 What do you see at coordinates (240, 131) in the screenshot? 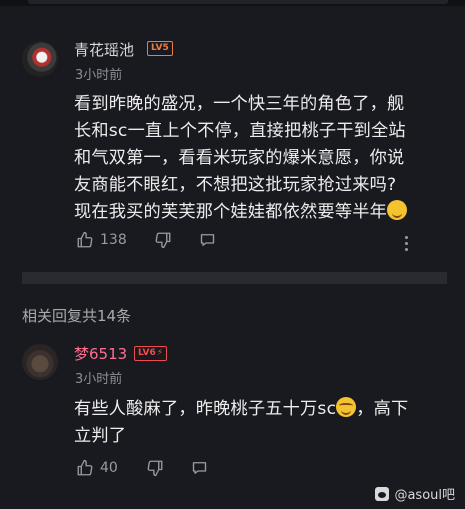
I see `content-line: 长和sc一直上个不停，直接把桃子干到全站` at bounding box center [240, 131].